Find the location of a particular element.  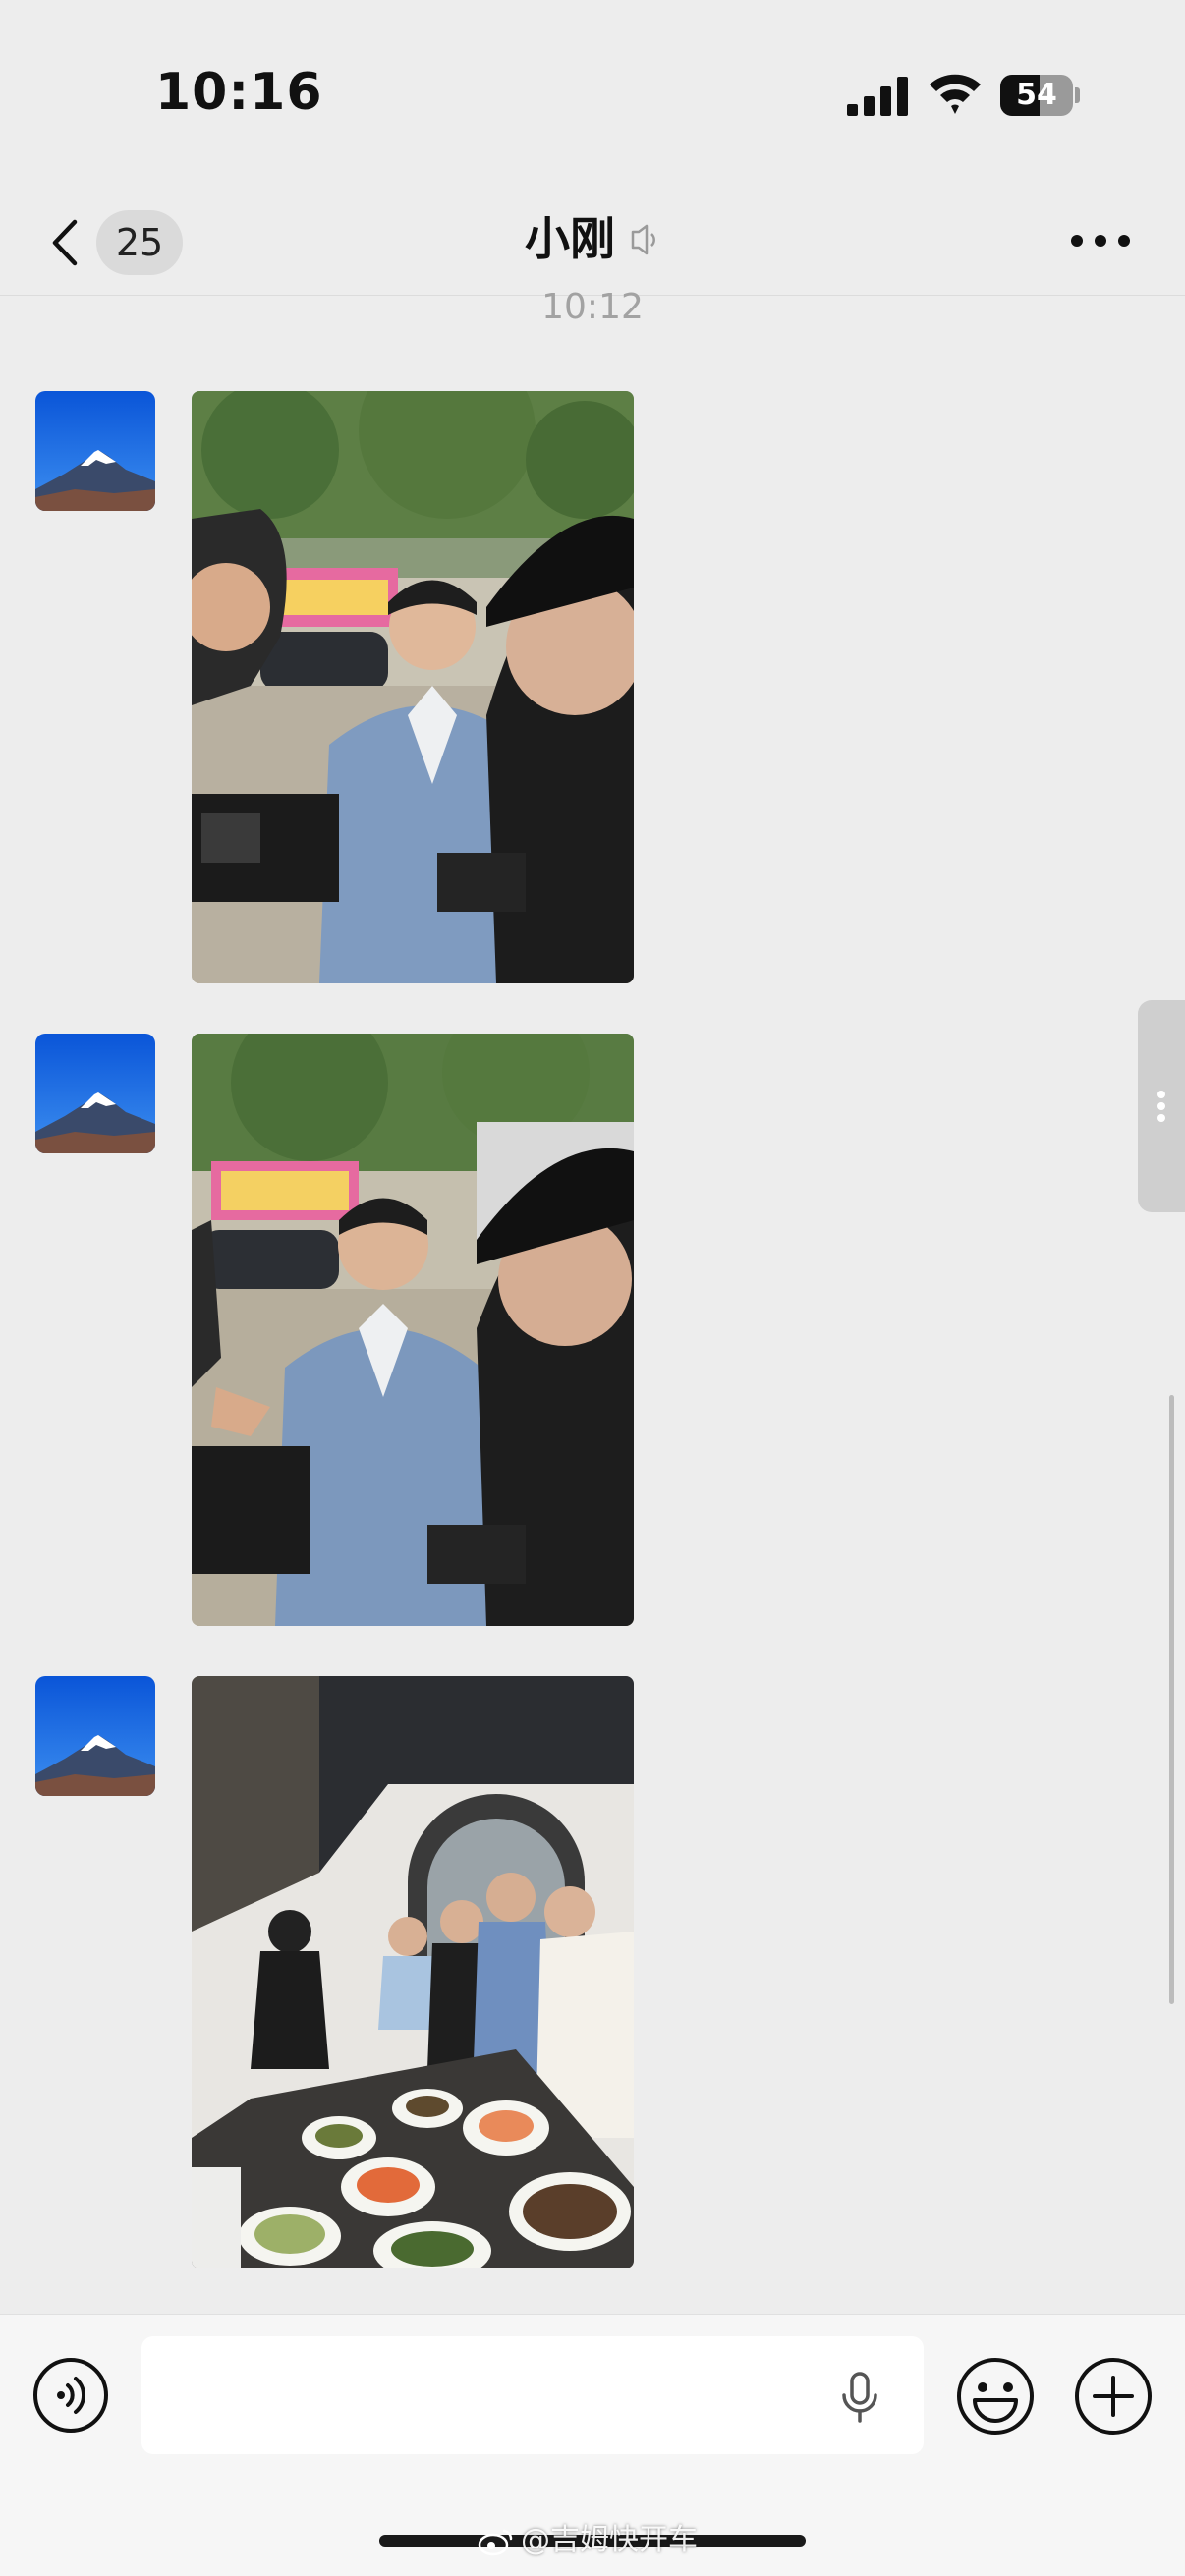

photo-outdoor-man-blue-jacket is located at coordinates (413, 687).